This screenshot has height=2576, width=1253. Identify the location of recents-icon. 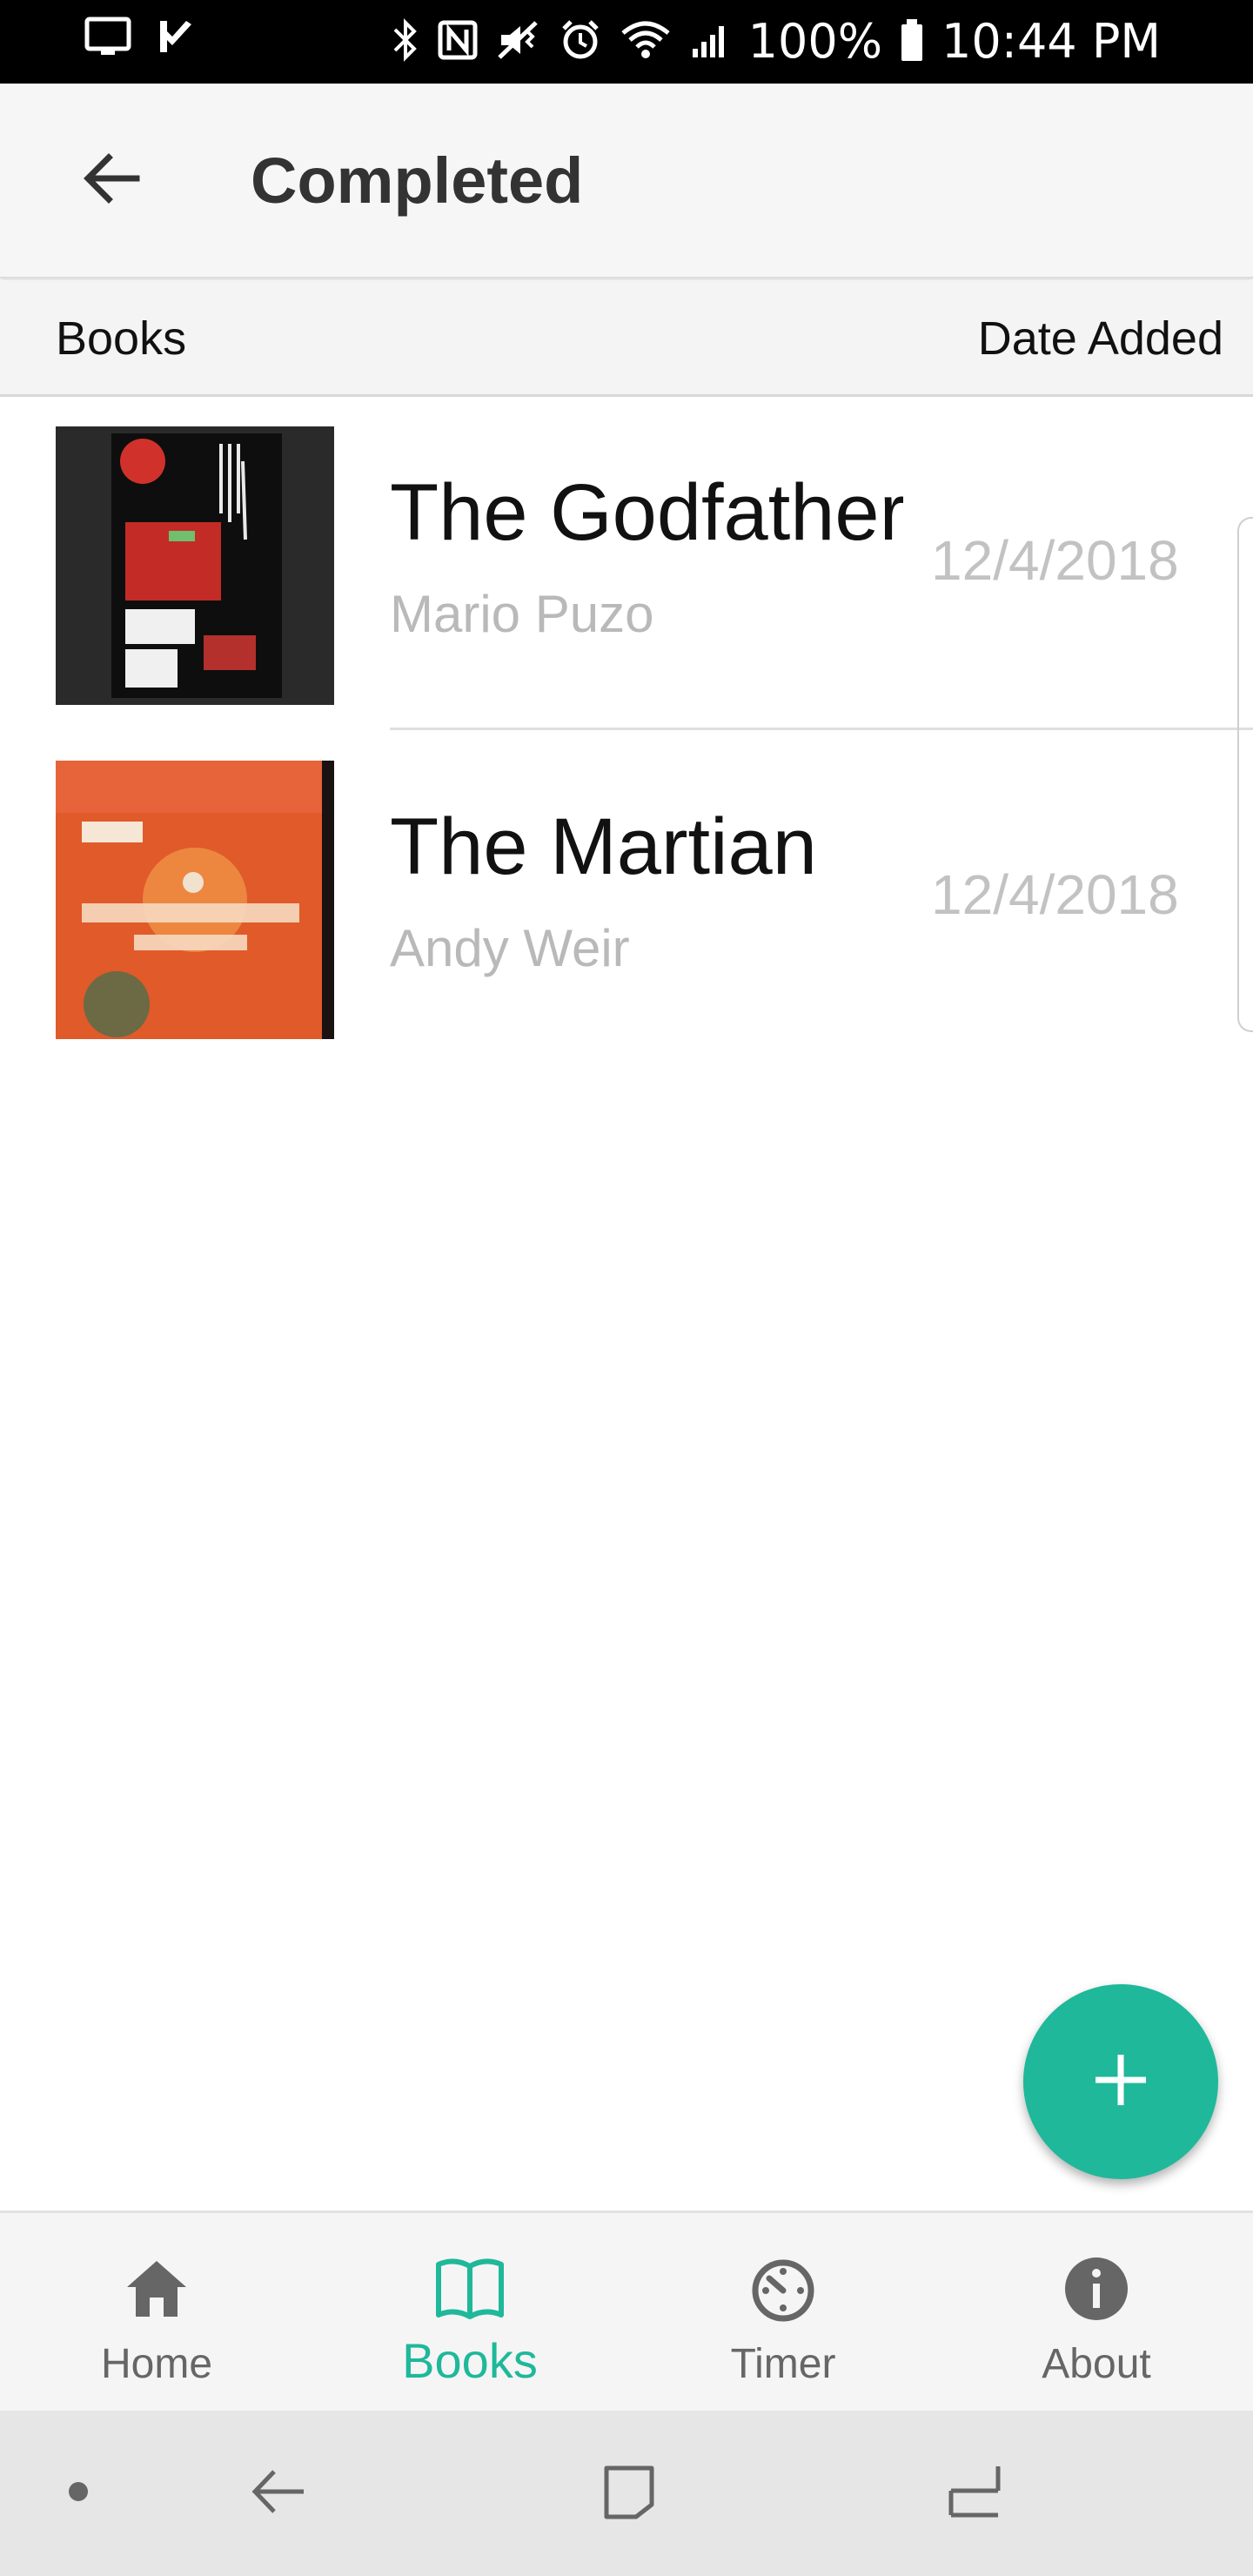
(626, 2493).